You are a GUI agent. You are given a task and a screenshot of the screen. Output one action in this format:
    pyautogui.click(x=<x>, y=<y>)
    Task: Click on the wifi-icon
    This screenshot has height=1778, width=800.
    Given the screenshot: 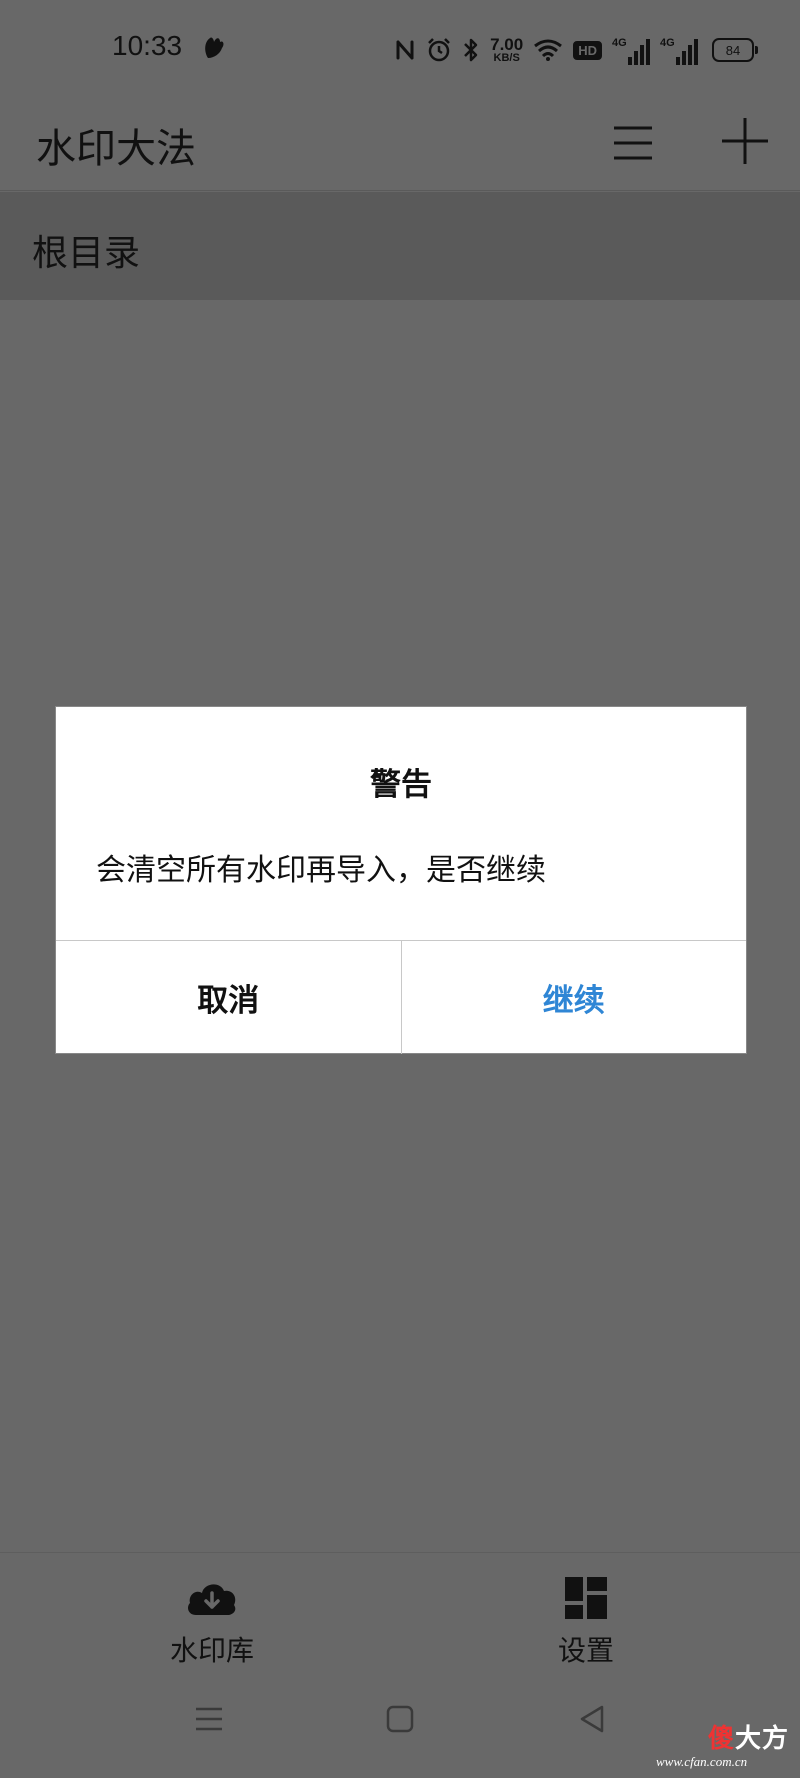 What is the action you would take?
    pyautogui.click(x=548, y=50)
    